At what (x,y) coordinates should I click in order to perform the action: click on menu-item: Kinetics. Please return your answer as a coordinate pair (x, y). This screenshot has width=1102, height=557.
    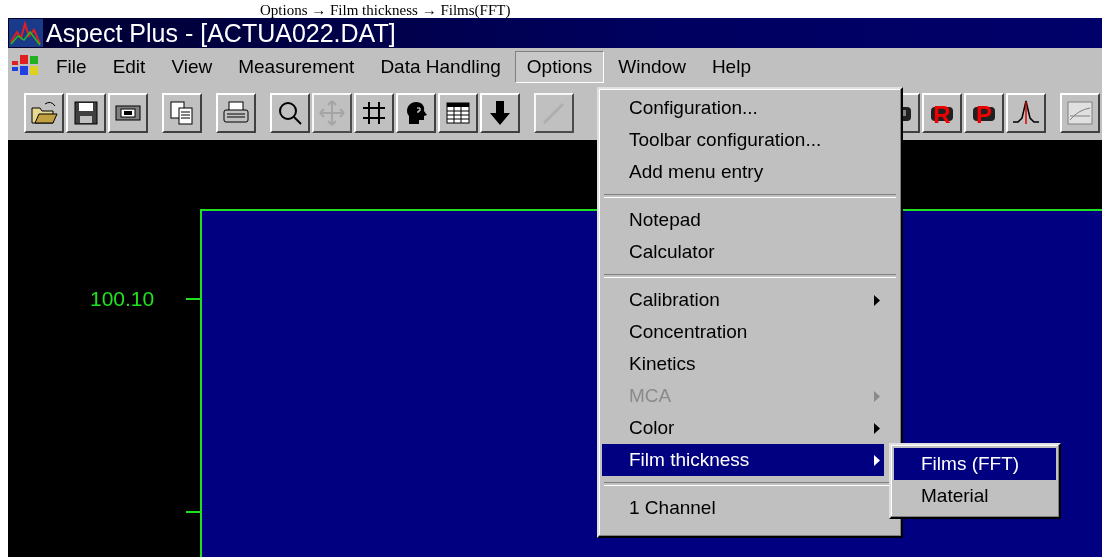
    Looking at the image, I should click on (743, 364).